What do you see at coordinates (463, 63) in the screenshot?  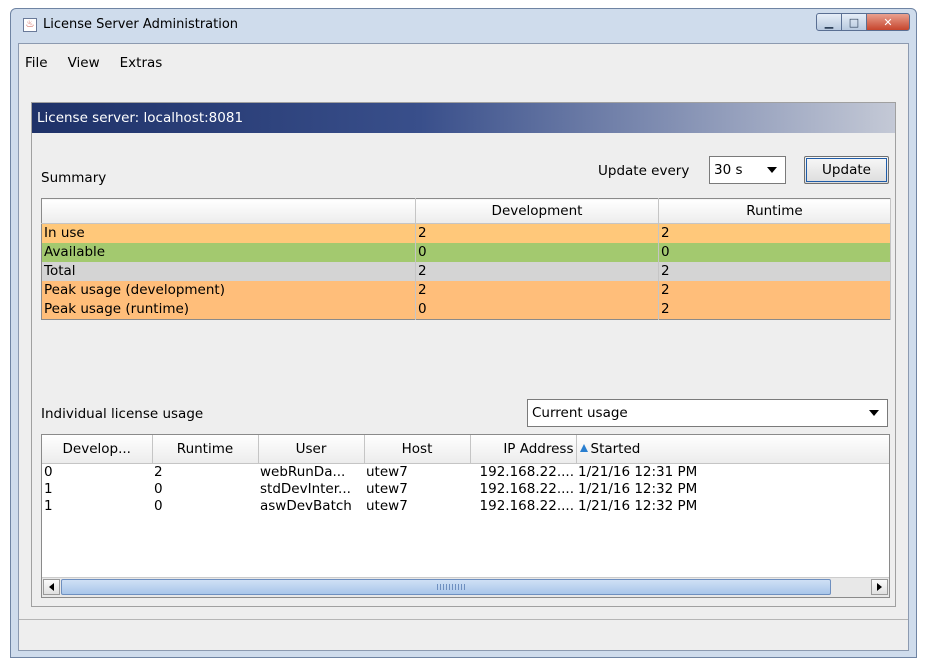 I see `menu-bar: File View Extras` at bounding box center [463, 63].